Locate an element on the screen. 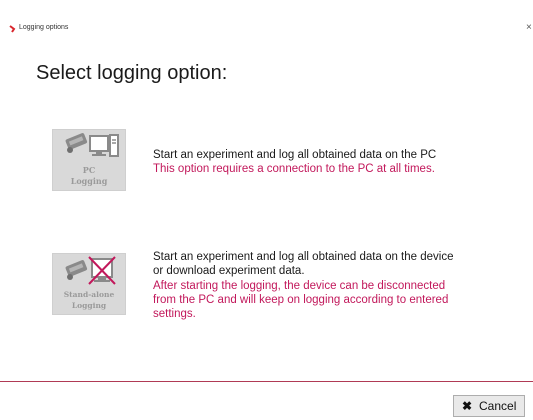 The image size is (533, 420). close-icon: ✖ is located at coordinates (467, 406).